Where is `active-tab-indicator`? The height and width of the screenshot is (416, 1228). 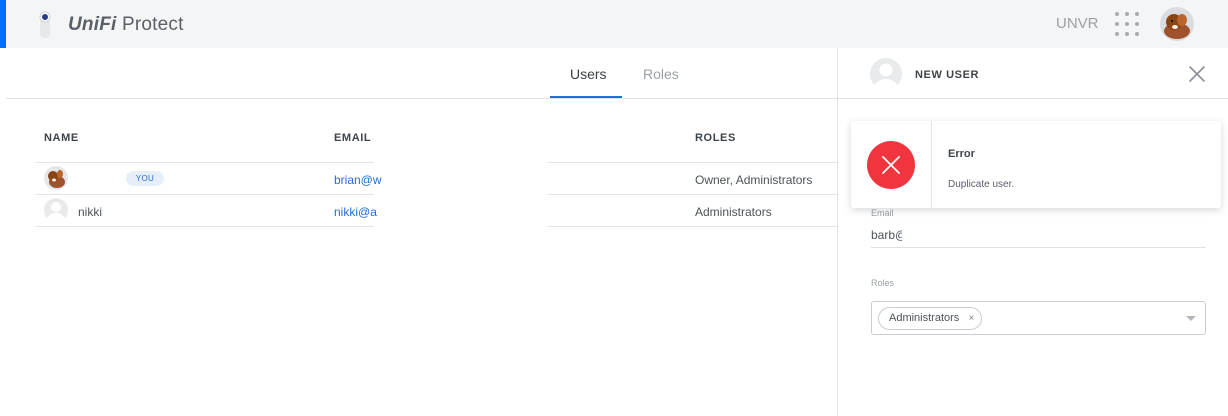
active-tab-indicator is located at coordinates (586, 97).